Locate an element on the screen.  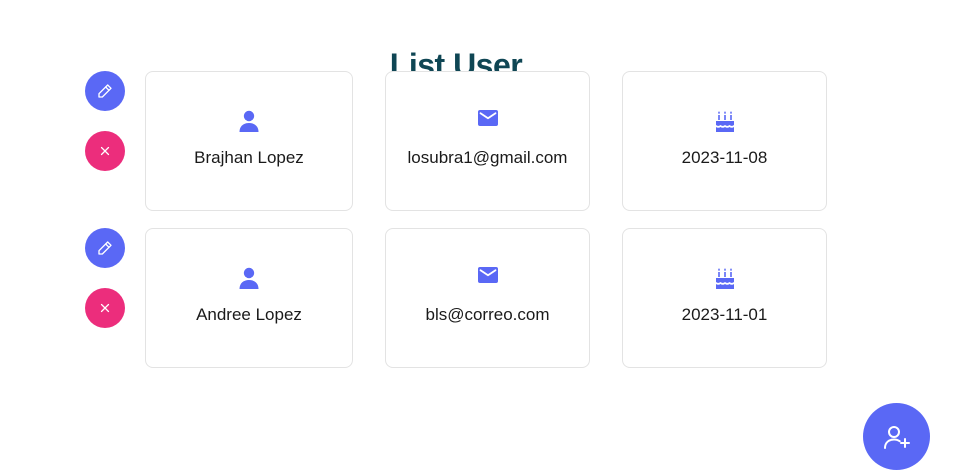
add-user-button is located at coordinates (896, 436).